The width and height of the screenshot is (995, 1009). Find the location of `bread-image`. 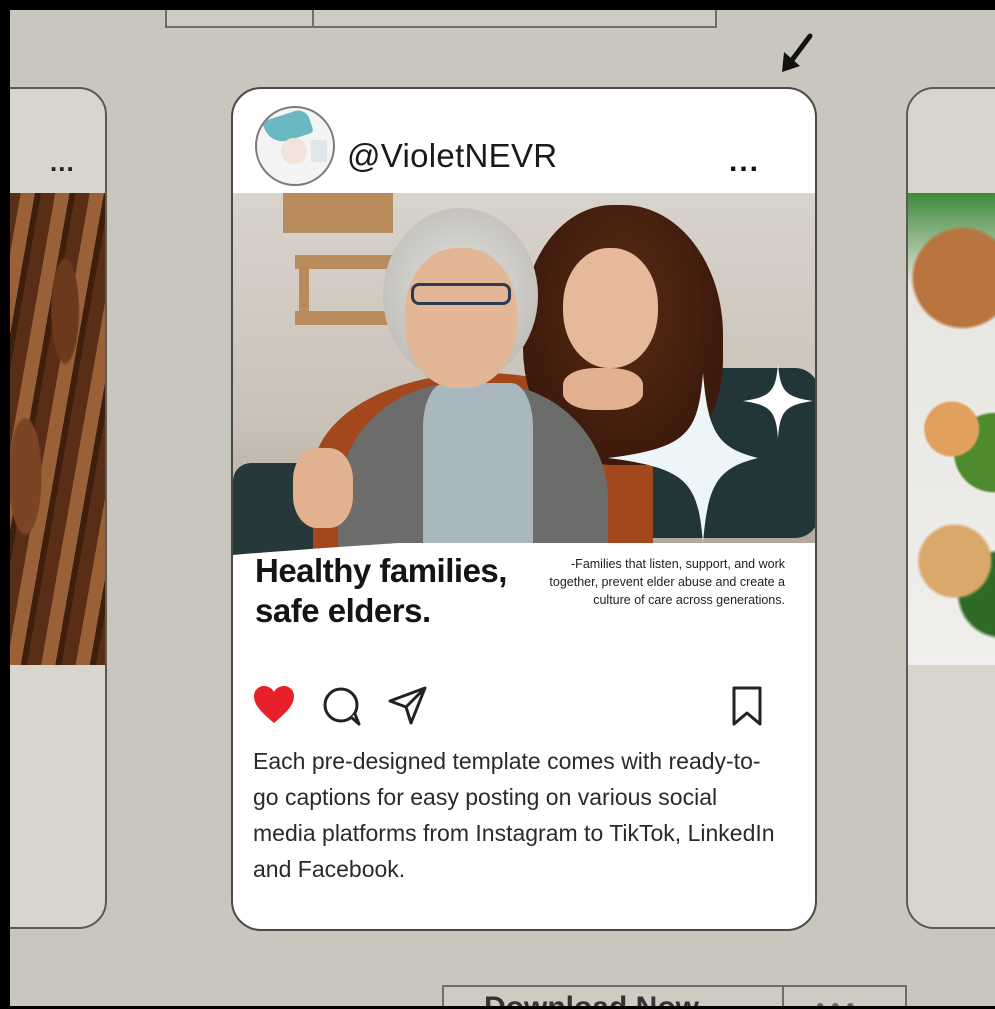

bread-image is located at coordinates (57, 429).